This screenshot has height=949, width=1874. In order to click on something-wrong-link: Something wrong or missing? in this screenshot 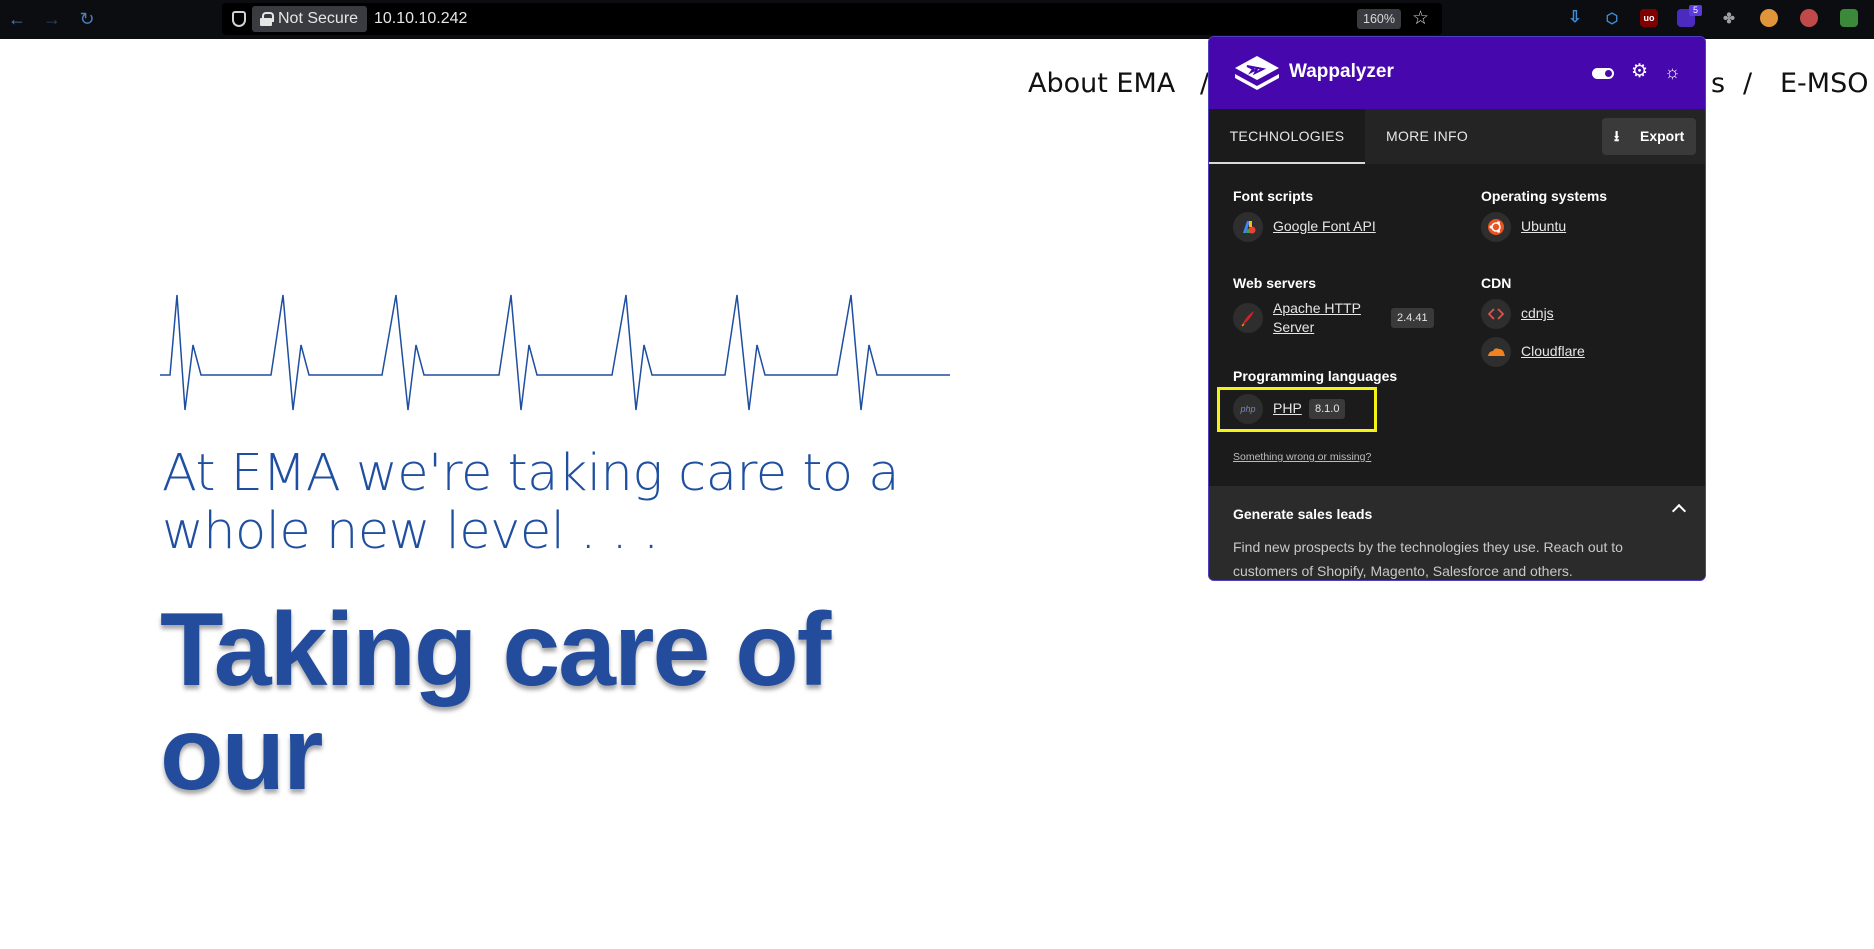, I will do `click(1302, 457)`.